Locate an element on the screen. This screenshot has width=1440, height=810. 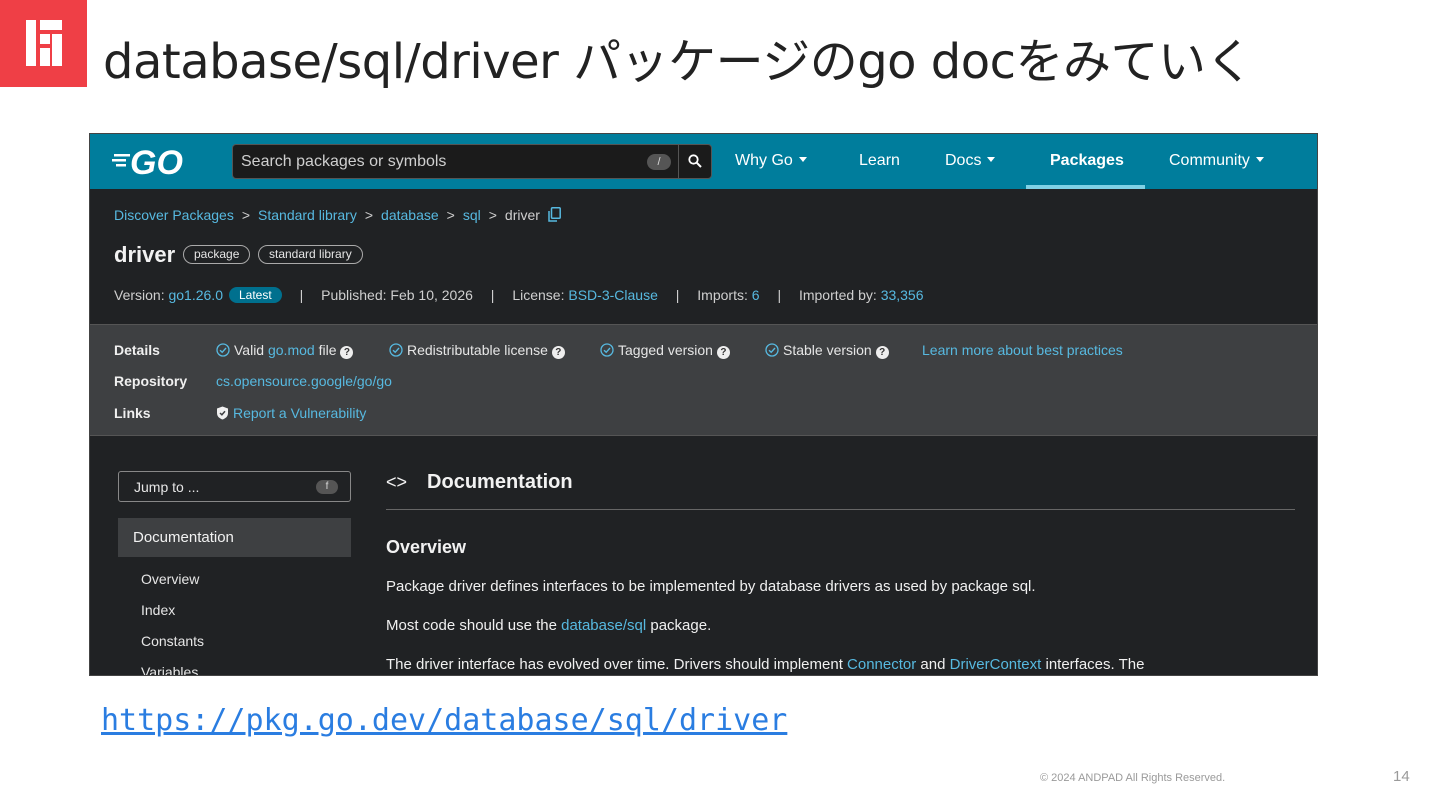
repository-link: cs.opensource.google/go/go is located at coordinates (304, 381).